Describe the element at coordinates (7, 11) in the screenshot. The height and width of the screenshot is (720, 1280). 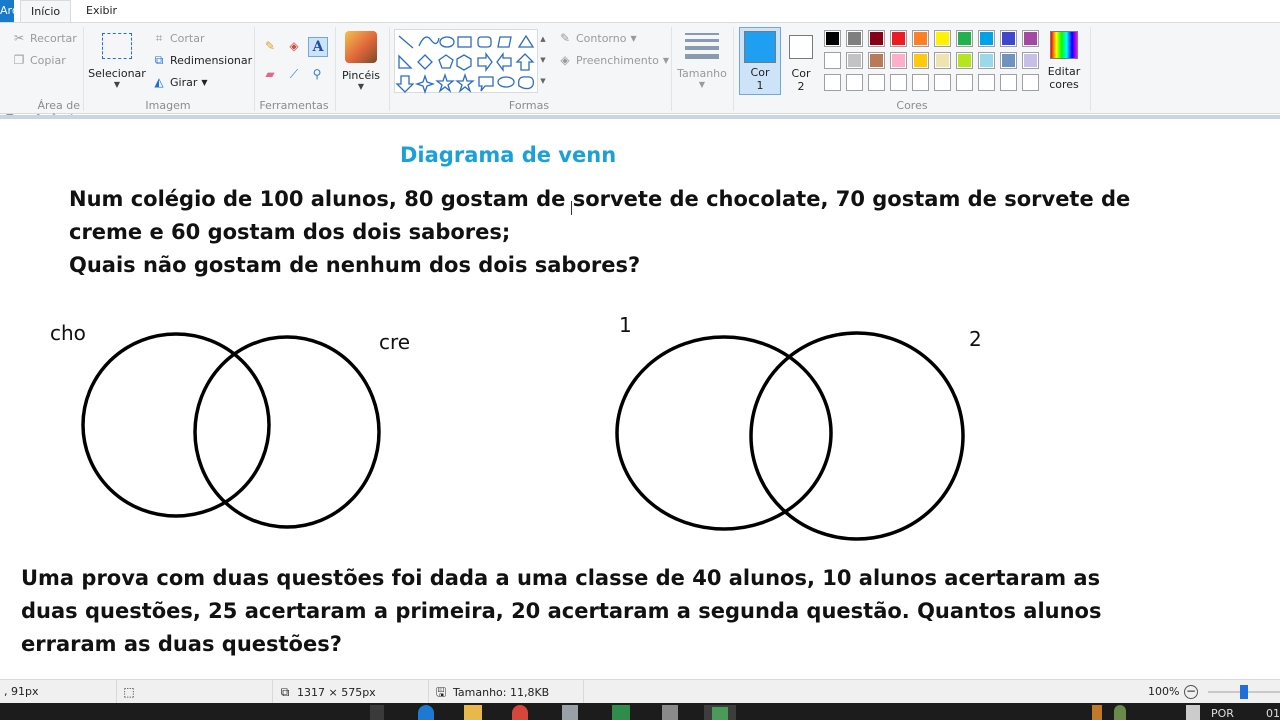
I see `tab-file: Arquivo` at that location.